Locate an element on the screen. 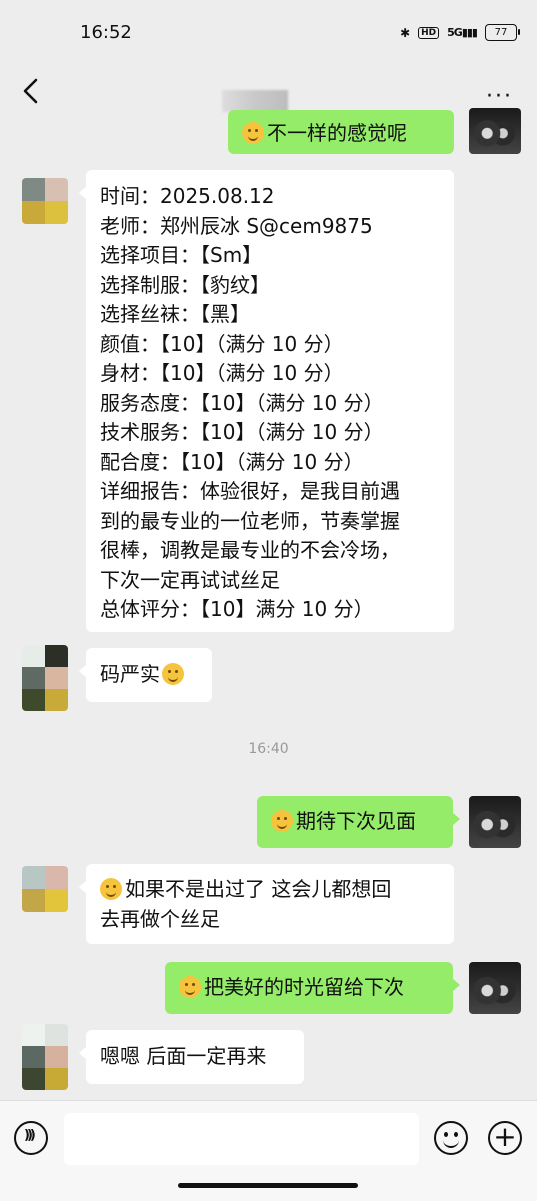  review-line-report-2: 到的最专业的一位老师，节奏掌握 is located at coordinates (250, 520).